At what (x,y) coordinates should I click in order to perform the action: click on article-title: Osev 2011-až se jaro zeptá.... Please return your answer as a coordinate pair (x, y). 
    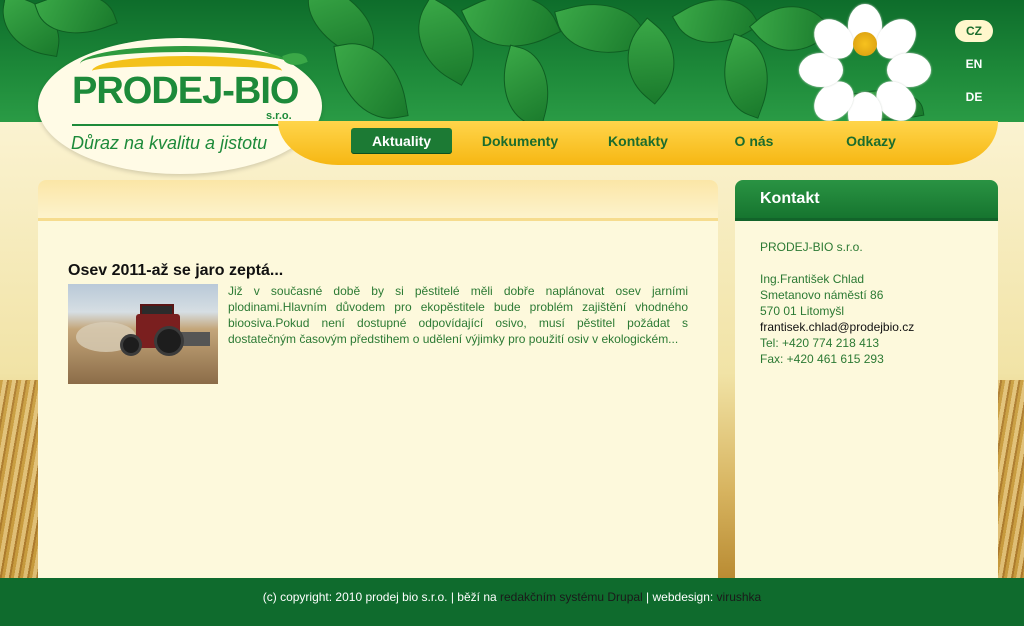
    Looking at the image, I should click on (175, 271).